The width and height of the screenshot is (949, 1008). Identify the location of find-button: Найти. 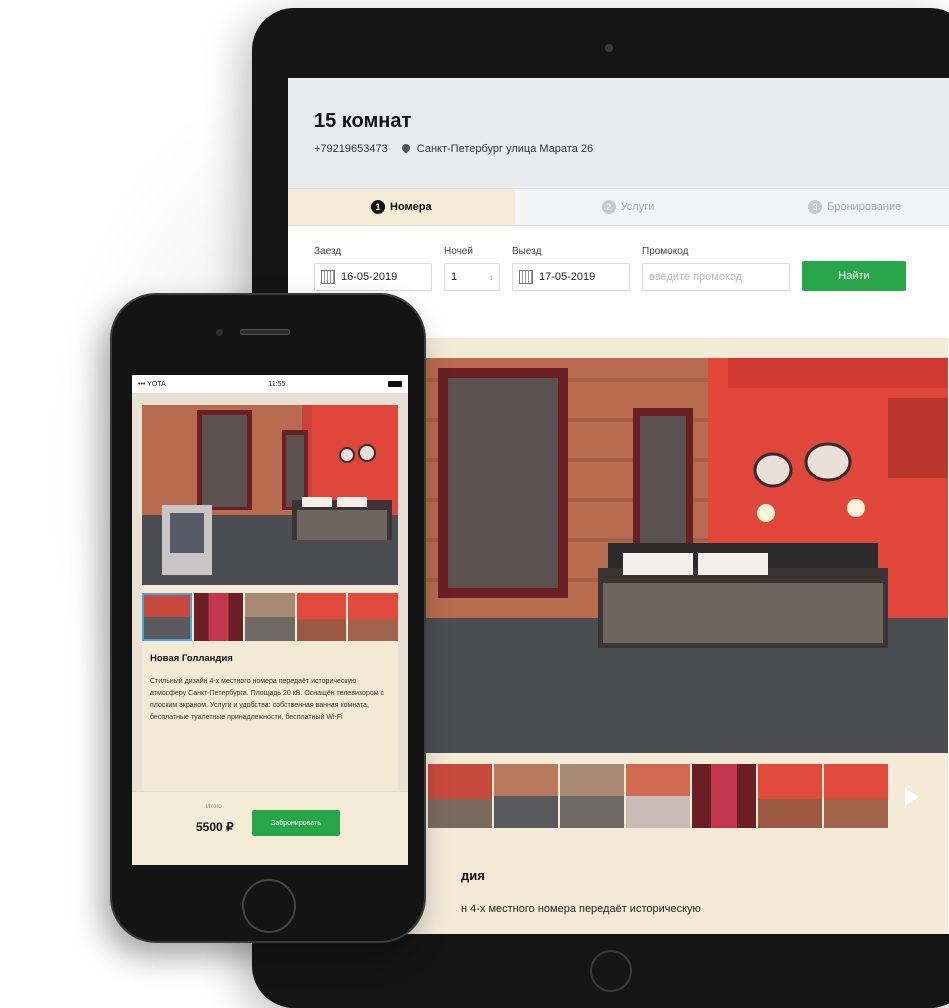
(854, 276).